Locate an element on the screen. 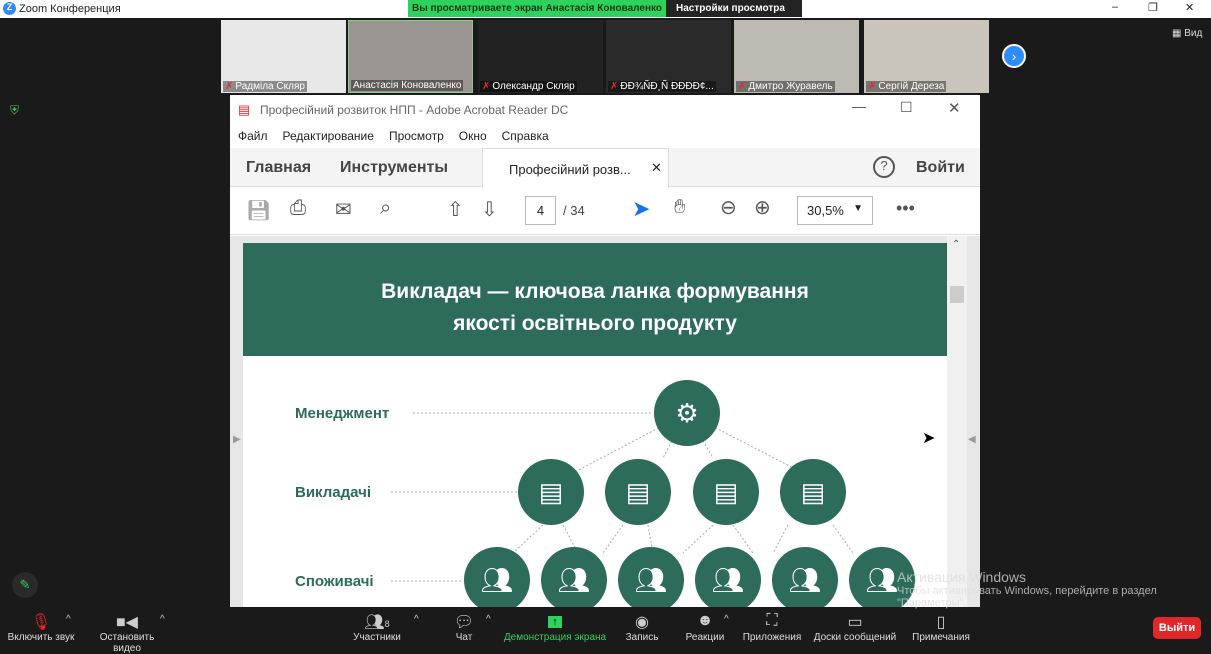 This screenshot has height=654, width=1211. stop-video-button: ■◀ Остановить видео is located at coordinates (127, 633).